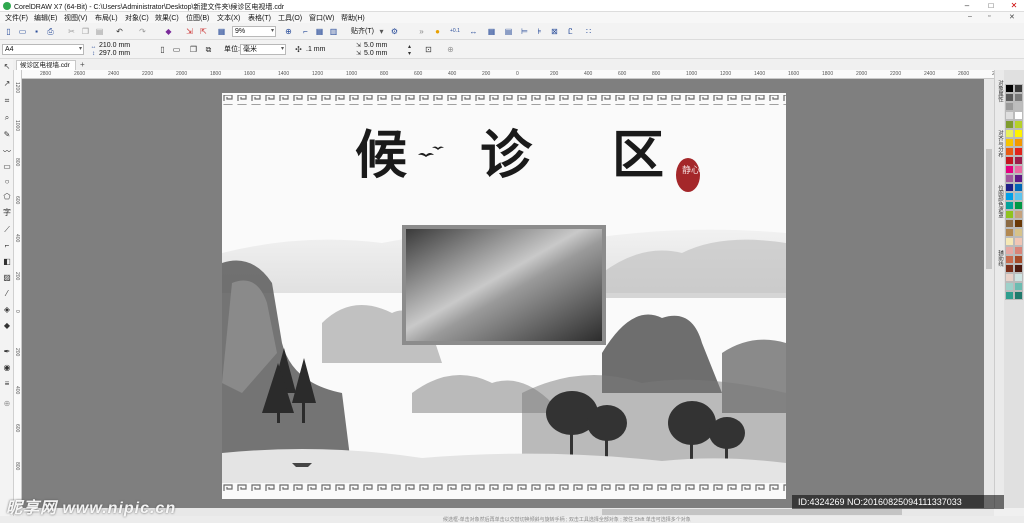 This screenshot has height=523, width=1024. I want to click on nudge-distance-field: .1 mm, so click(315, 49).